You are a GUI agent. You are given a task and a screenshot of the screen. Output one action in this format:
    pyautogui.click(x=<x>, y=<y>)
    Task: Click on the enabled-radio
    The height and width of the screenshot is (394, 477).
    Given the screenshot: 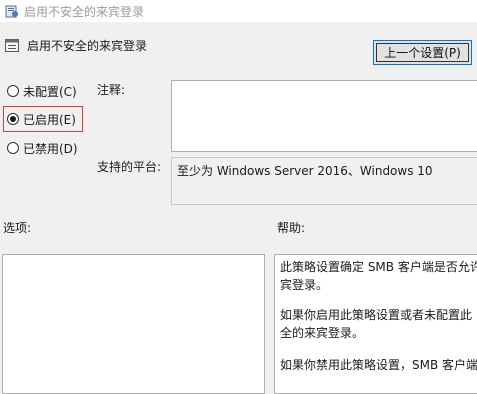 What is the action you would take?
    pyautogui.click(x=13, y=119)
    